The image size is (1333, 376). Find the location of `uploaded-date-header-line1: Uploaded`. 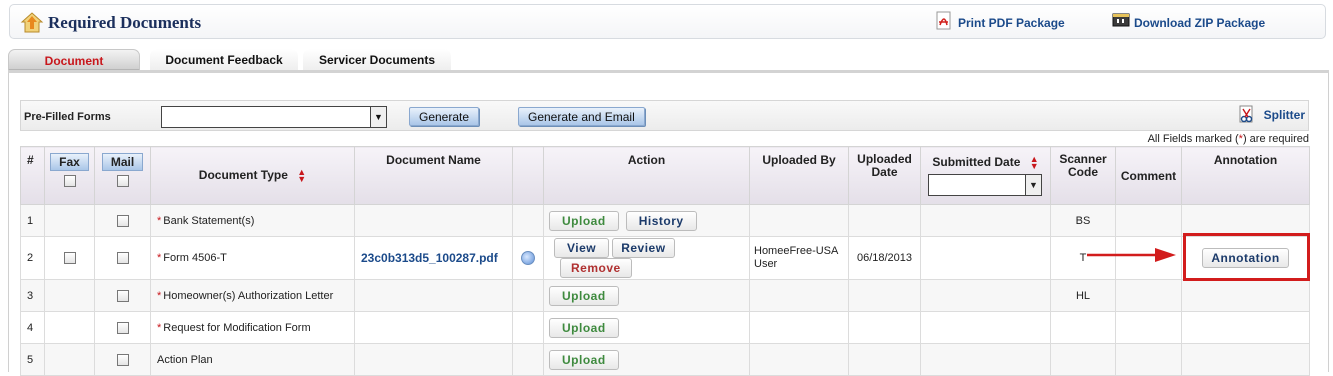

uploaded-date-header-line1: Uploaded is located at coordinates (884, 159).